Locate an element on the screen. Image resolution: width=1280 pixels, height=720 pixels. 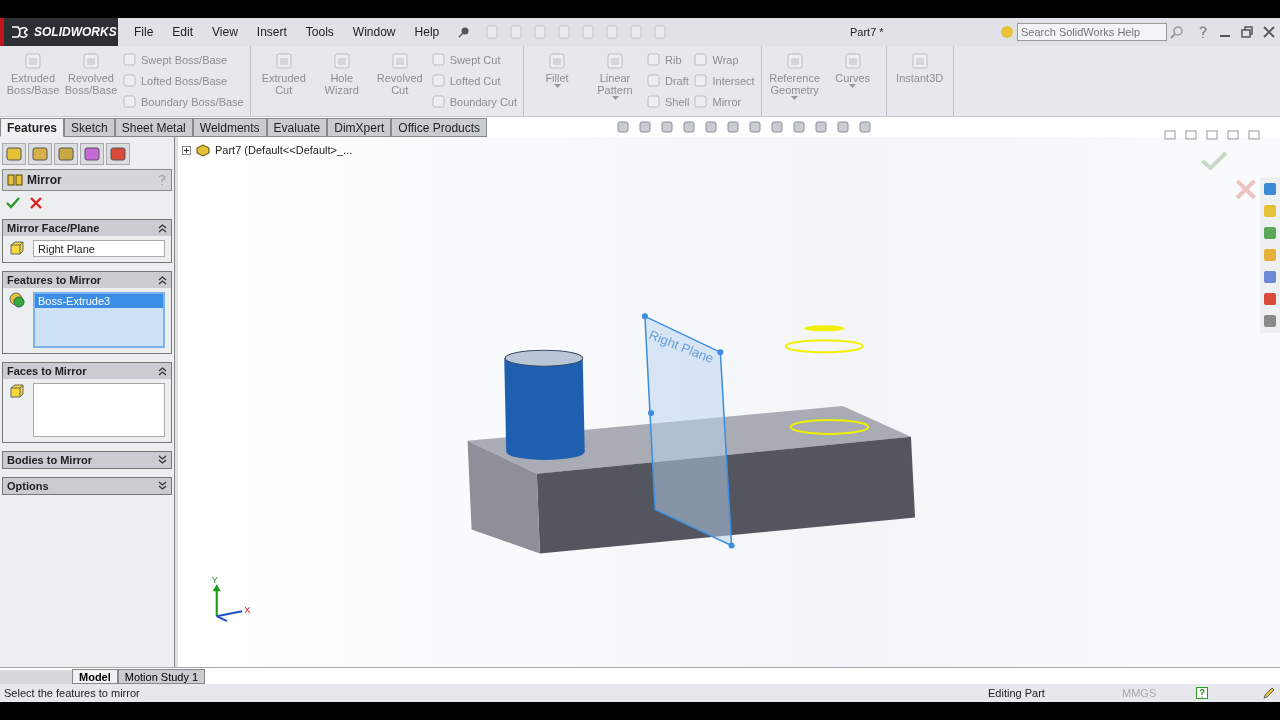
ribbon-button: Draft is located at coordinates (668, 80).